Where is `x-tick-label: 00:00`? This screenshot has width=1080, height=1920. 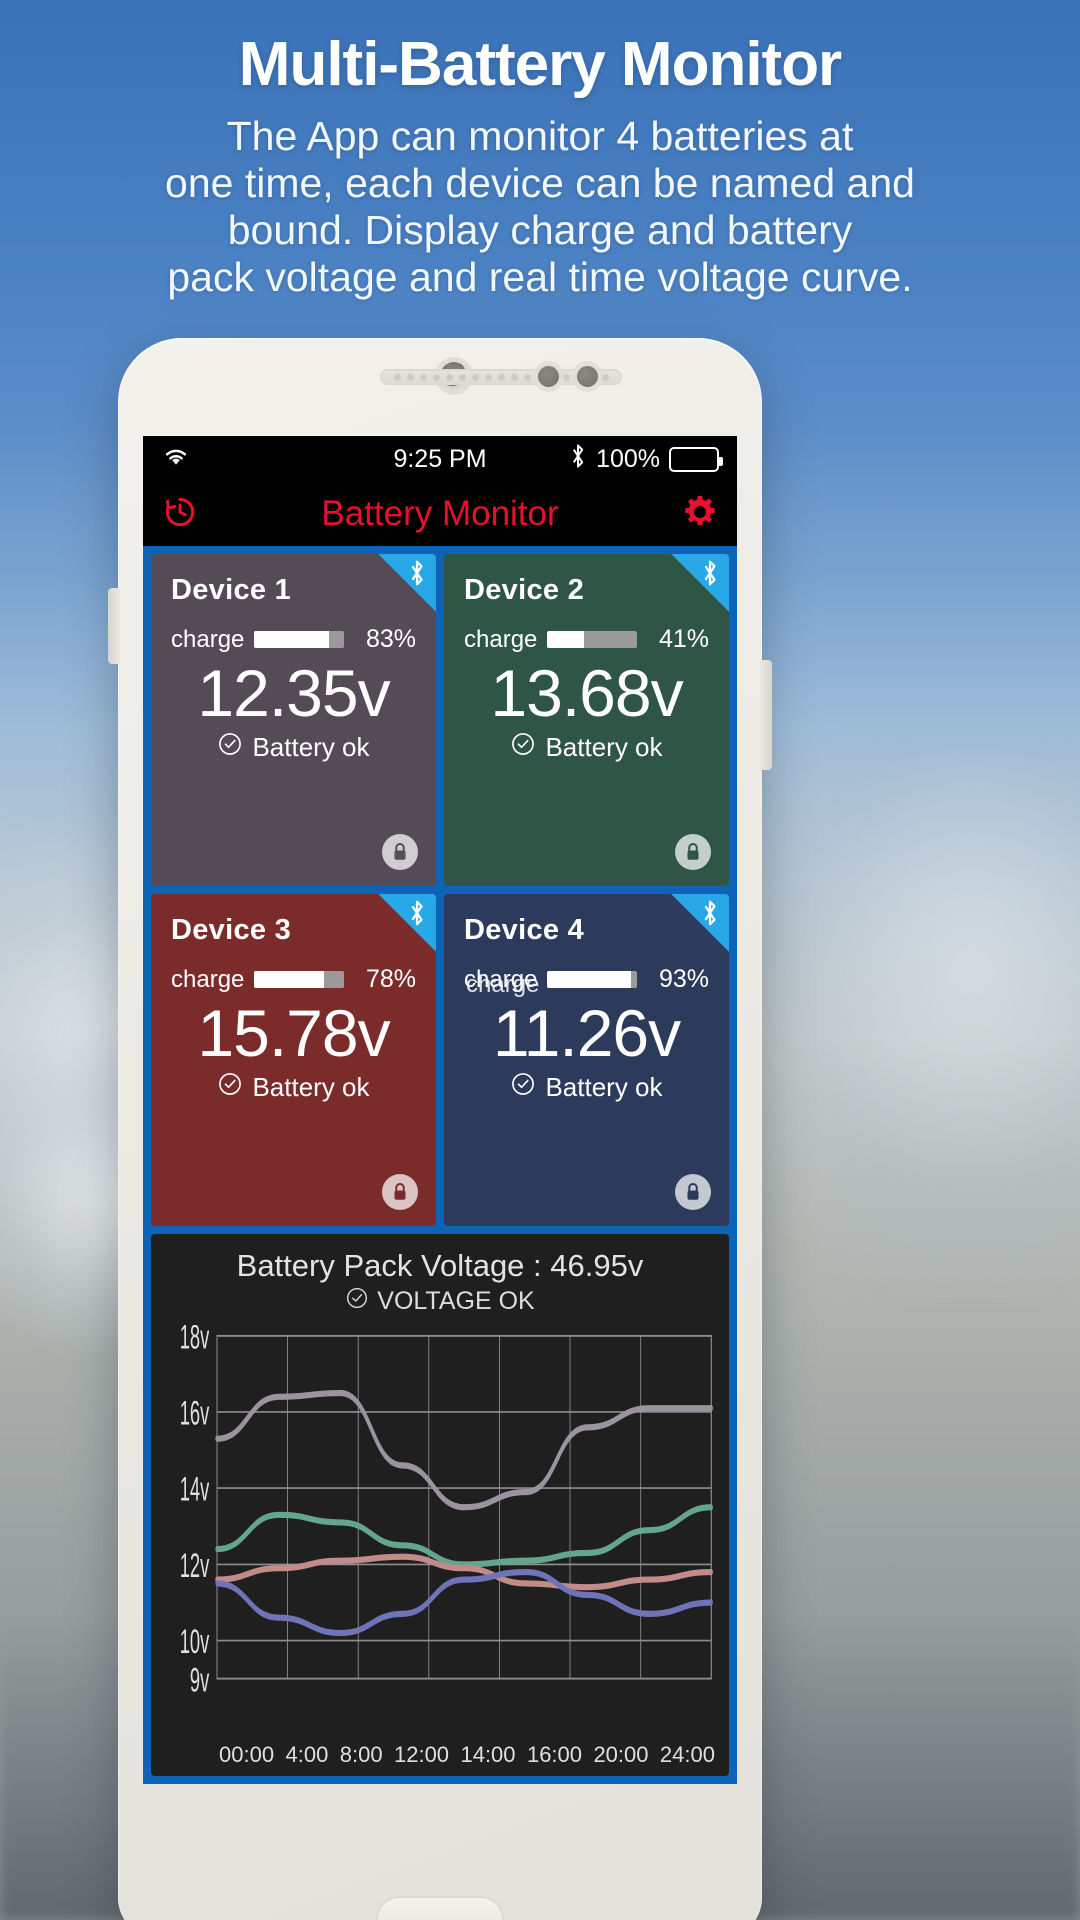 x-tick-label: 00:00 is located at coordinates (247, 1754).